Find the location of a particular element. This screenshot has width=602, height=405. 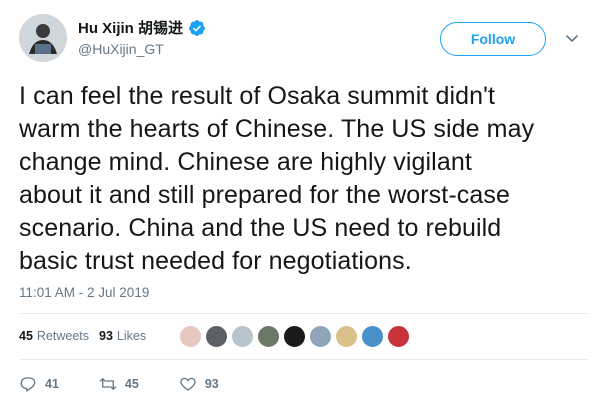

likes-stat: 93 Likes is located at coordinates (122, 336).